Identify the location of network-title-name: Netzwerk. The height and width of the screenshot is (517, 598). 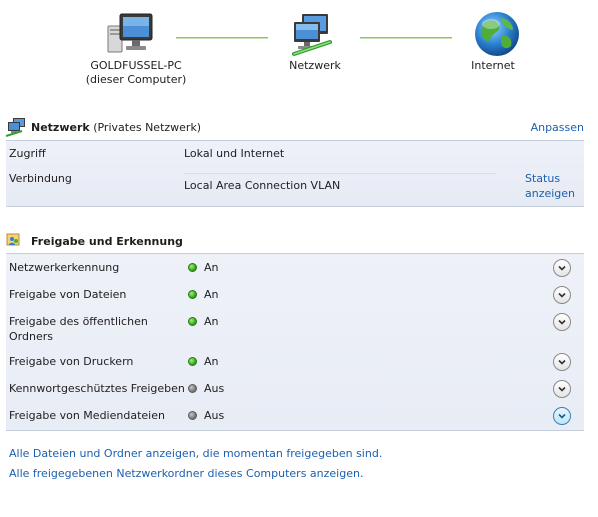
(60, 127).